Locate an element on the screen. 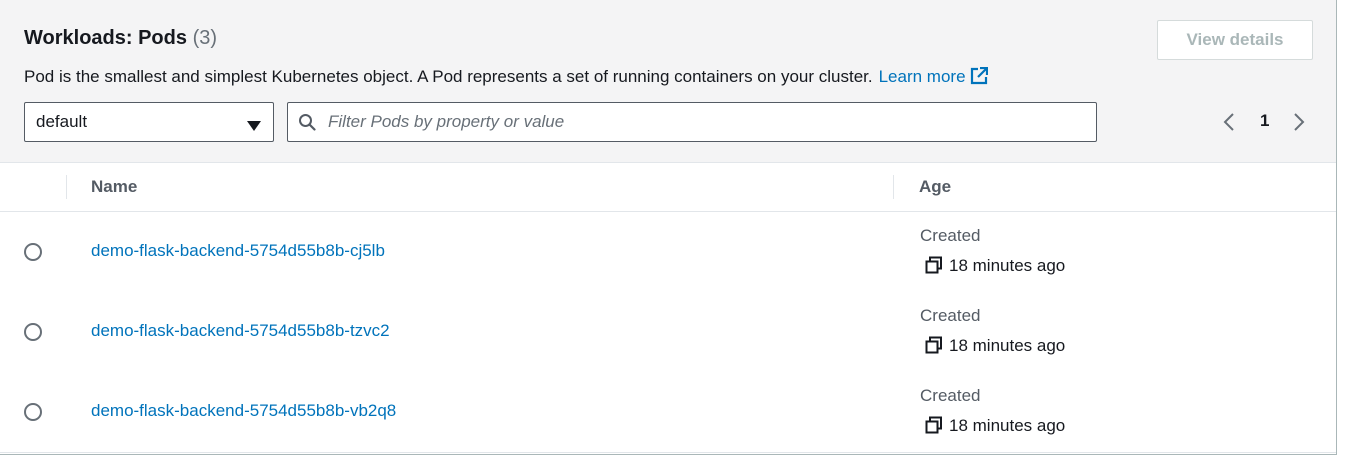 This screenshot has height=456, width=1346. learn-more-link: Learn more is located at coordinates (933, 76).